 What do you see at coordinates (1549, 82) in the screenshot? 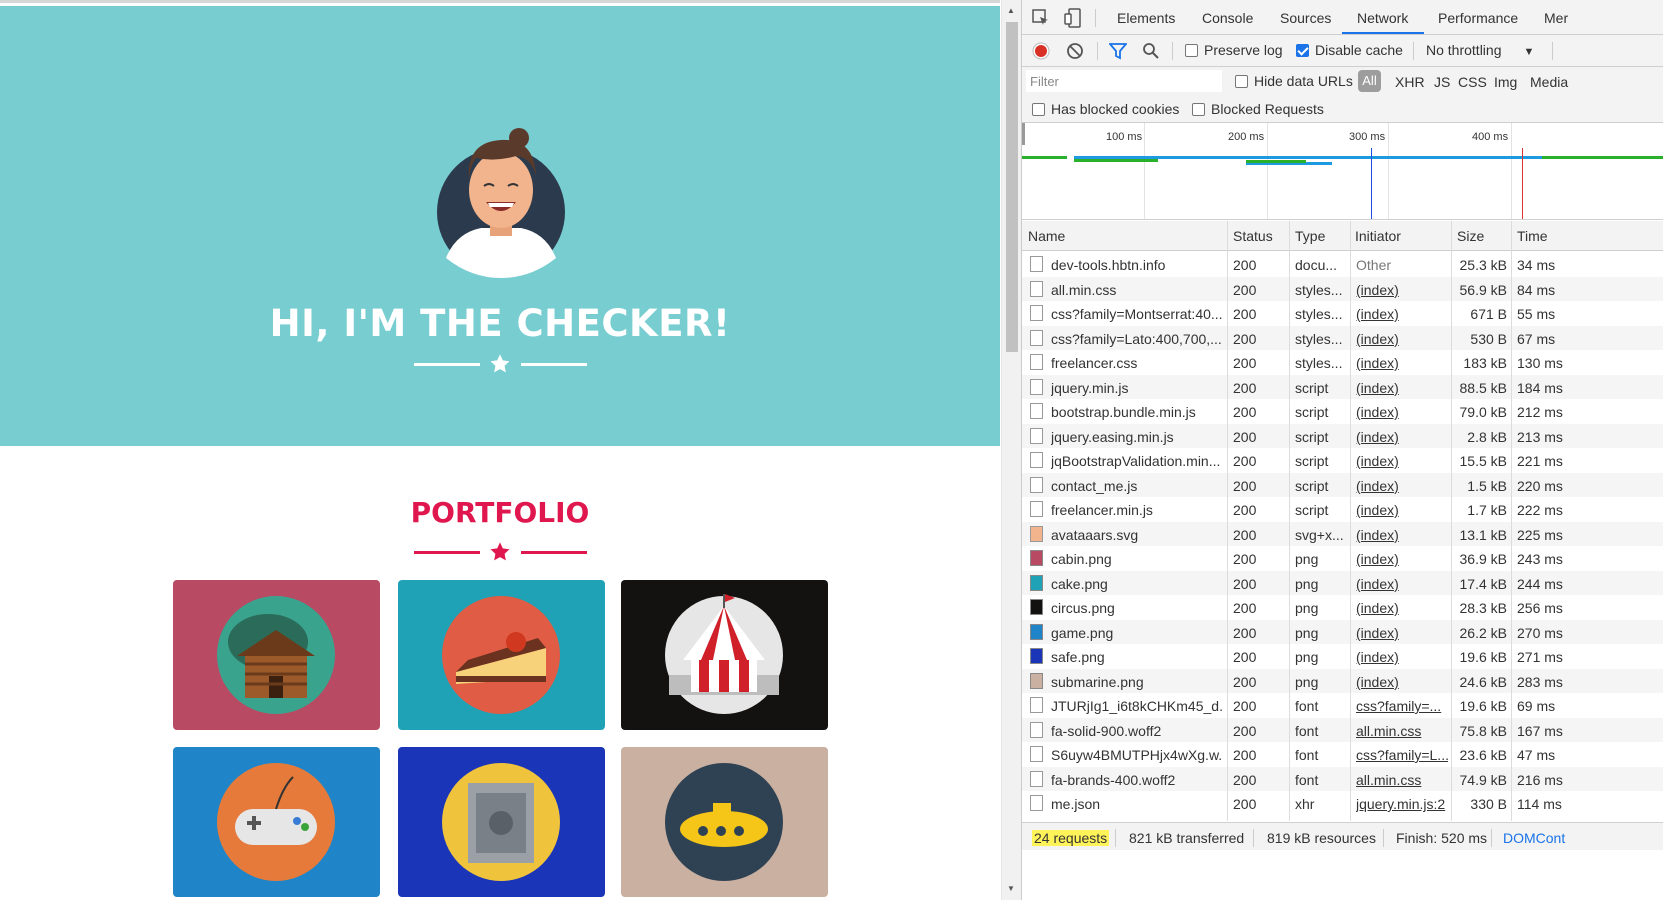
I see `filter-type-media: Media` at bounding box center [1549, 82].